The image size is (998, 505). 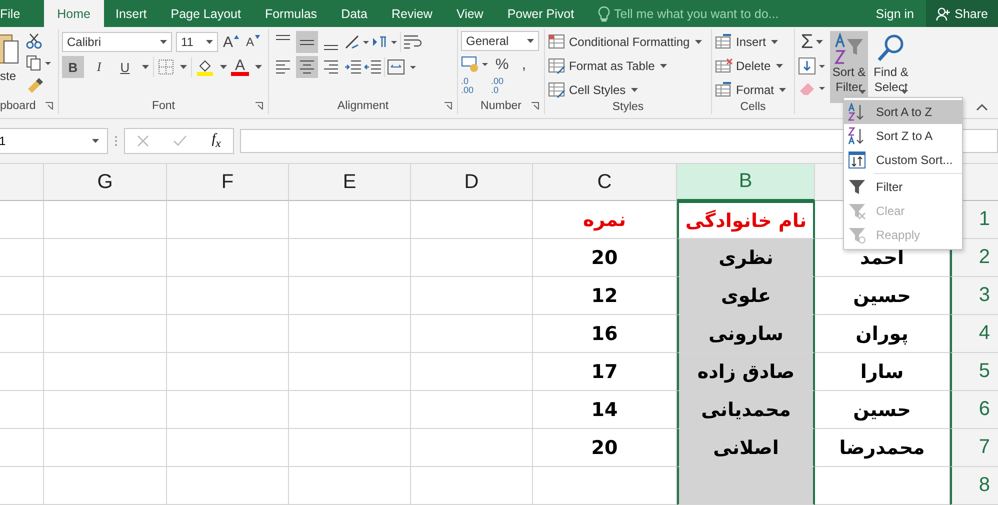 I want to click on name-box: 1, so click(x=54, y=141).